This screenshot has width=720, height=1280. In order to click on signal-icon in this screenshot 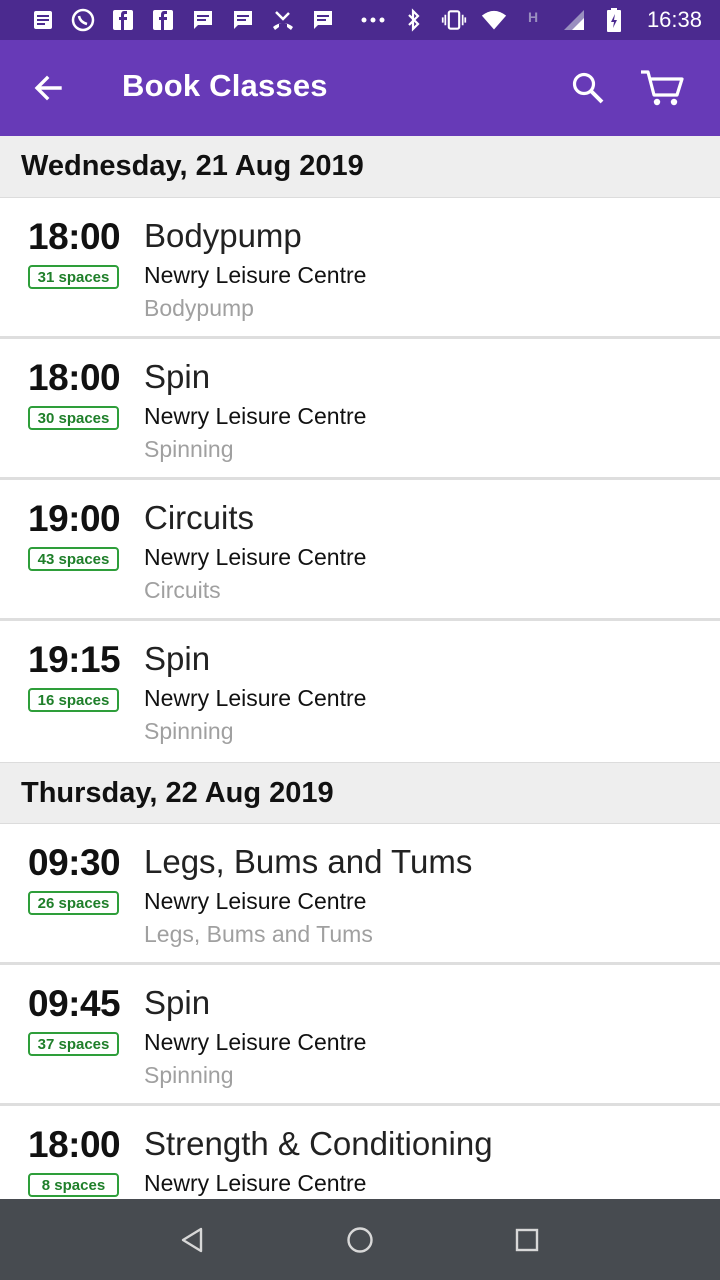, I will do `click(574, 20)`.